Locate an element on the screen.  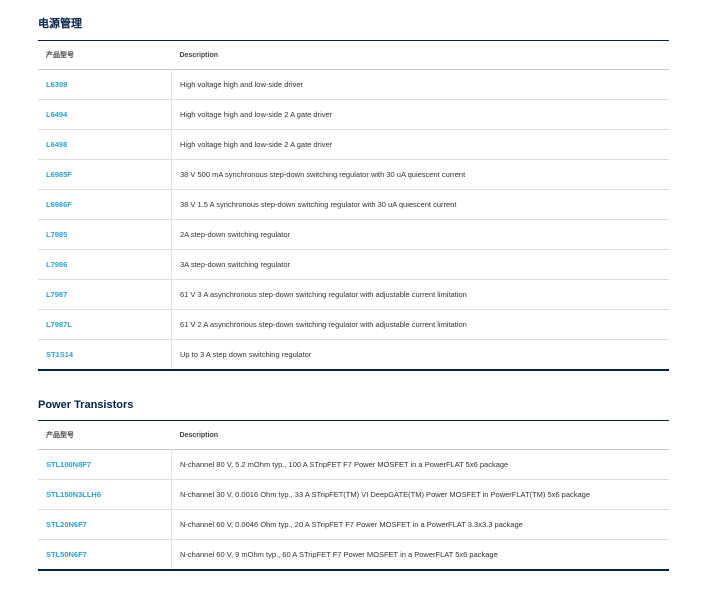
part-link: L7986 is located at coordinates (56, 264).